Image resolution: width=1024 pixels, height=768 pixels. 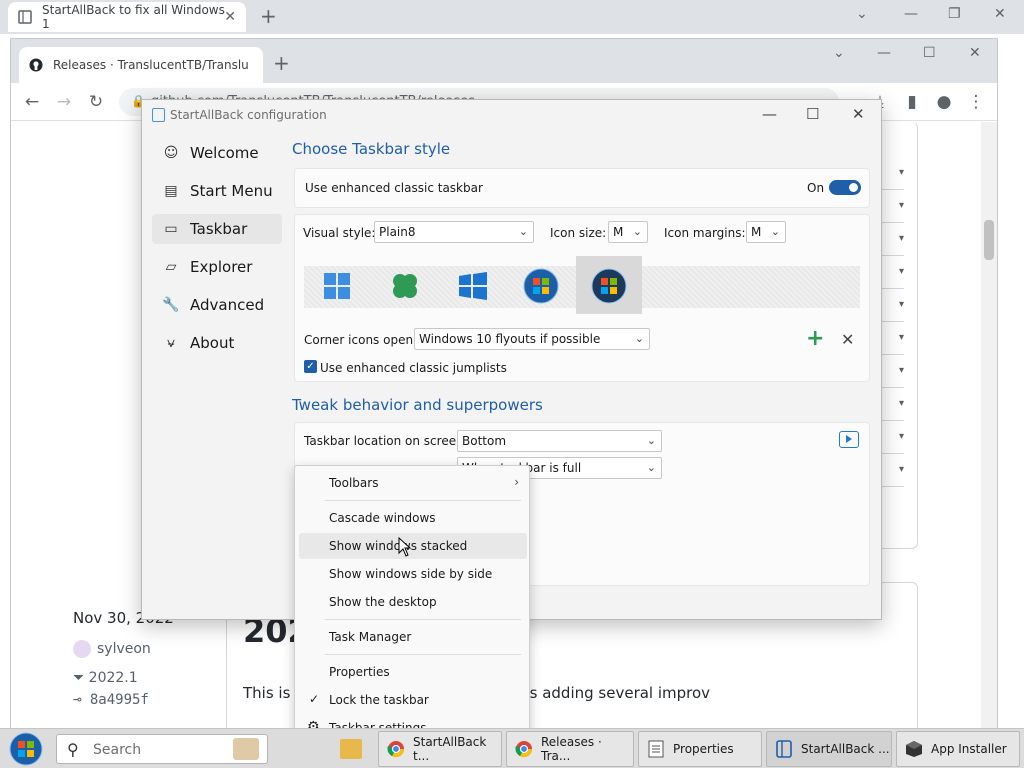 What do you see at coordinates (473, 286) in the screenshot?
I see `windows10-logo-icon` at bounding box center [473, 286].